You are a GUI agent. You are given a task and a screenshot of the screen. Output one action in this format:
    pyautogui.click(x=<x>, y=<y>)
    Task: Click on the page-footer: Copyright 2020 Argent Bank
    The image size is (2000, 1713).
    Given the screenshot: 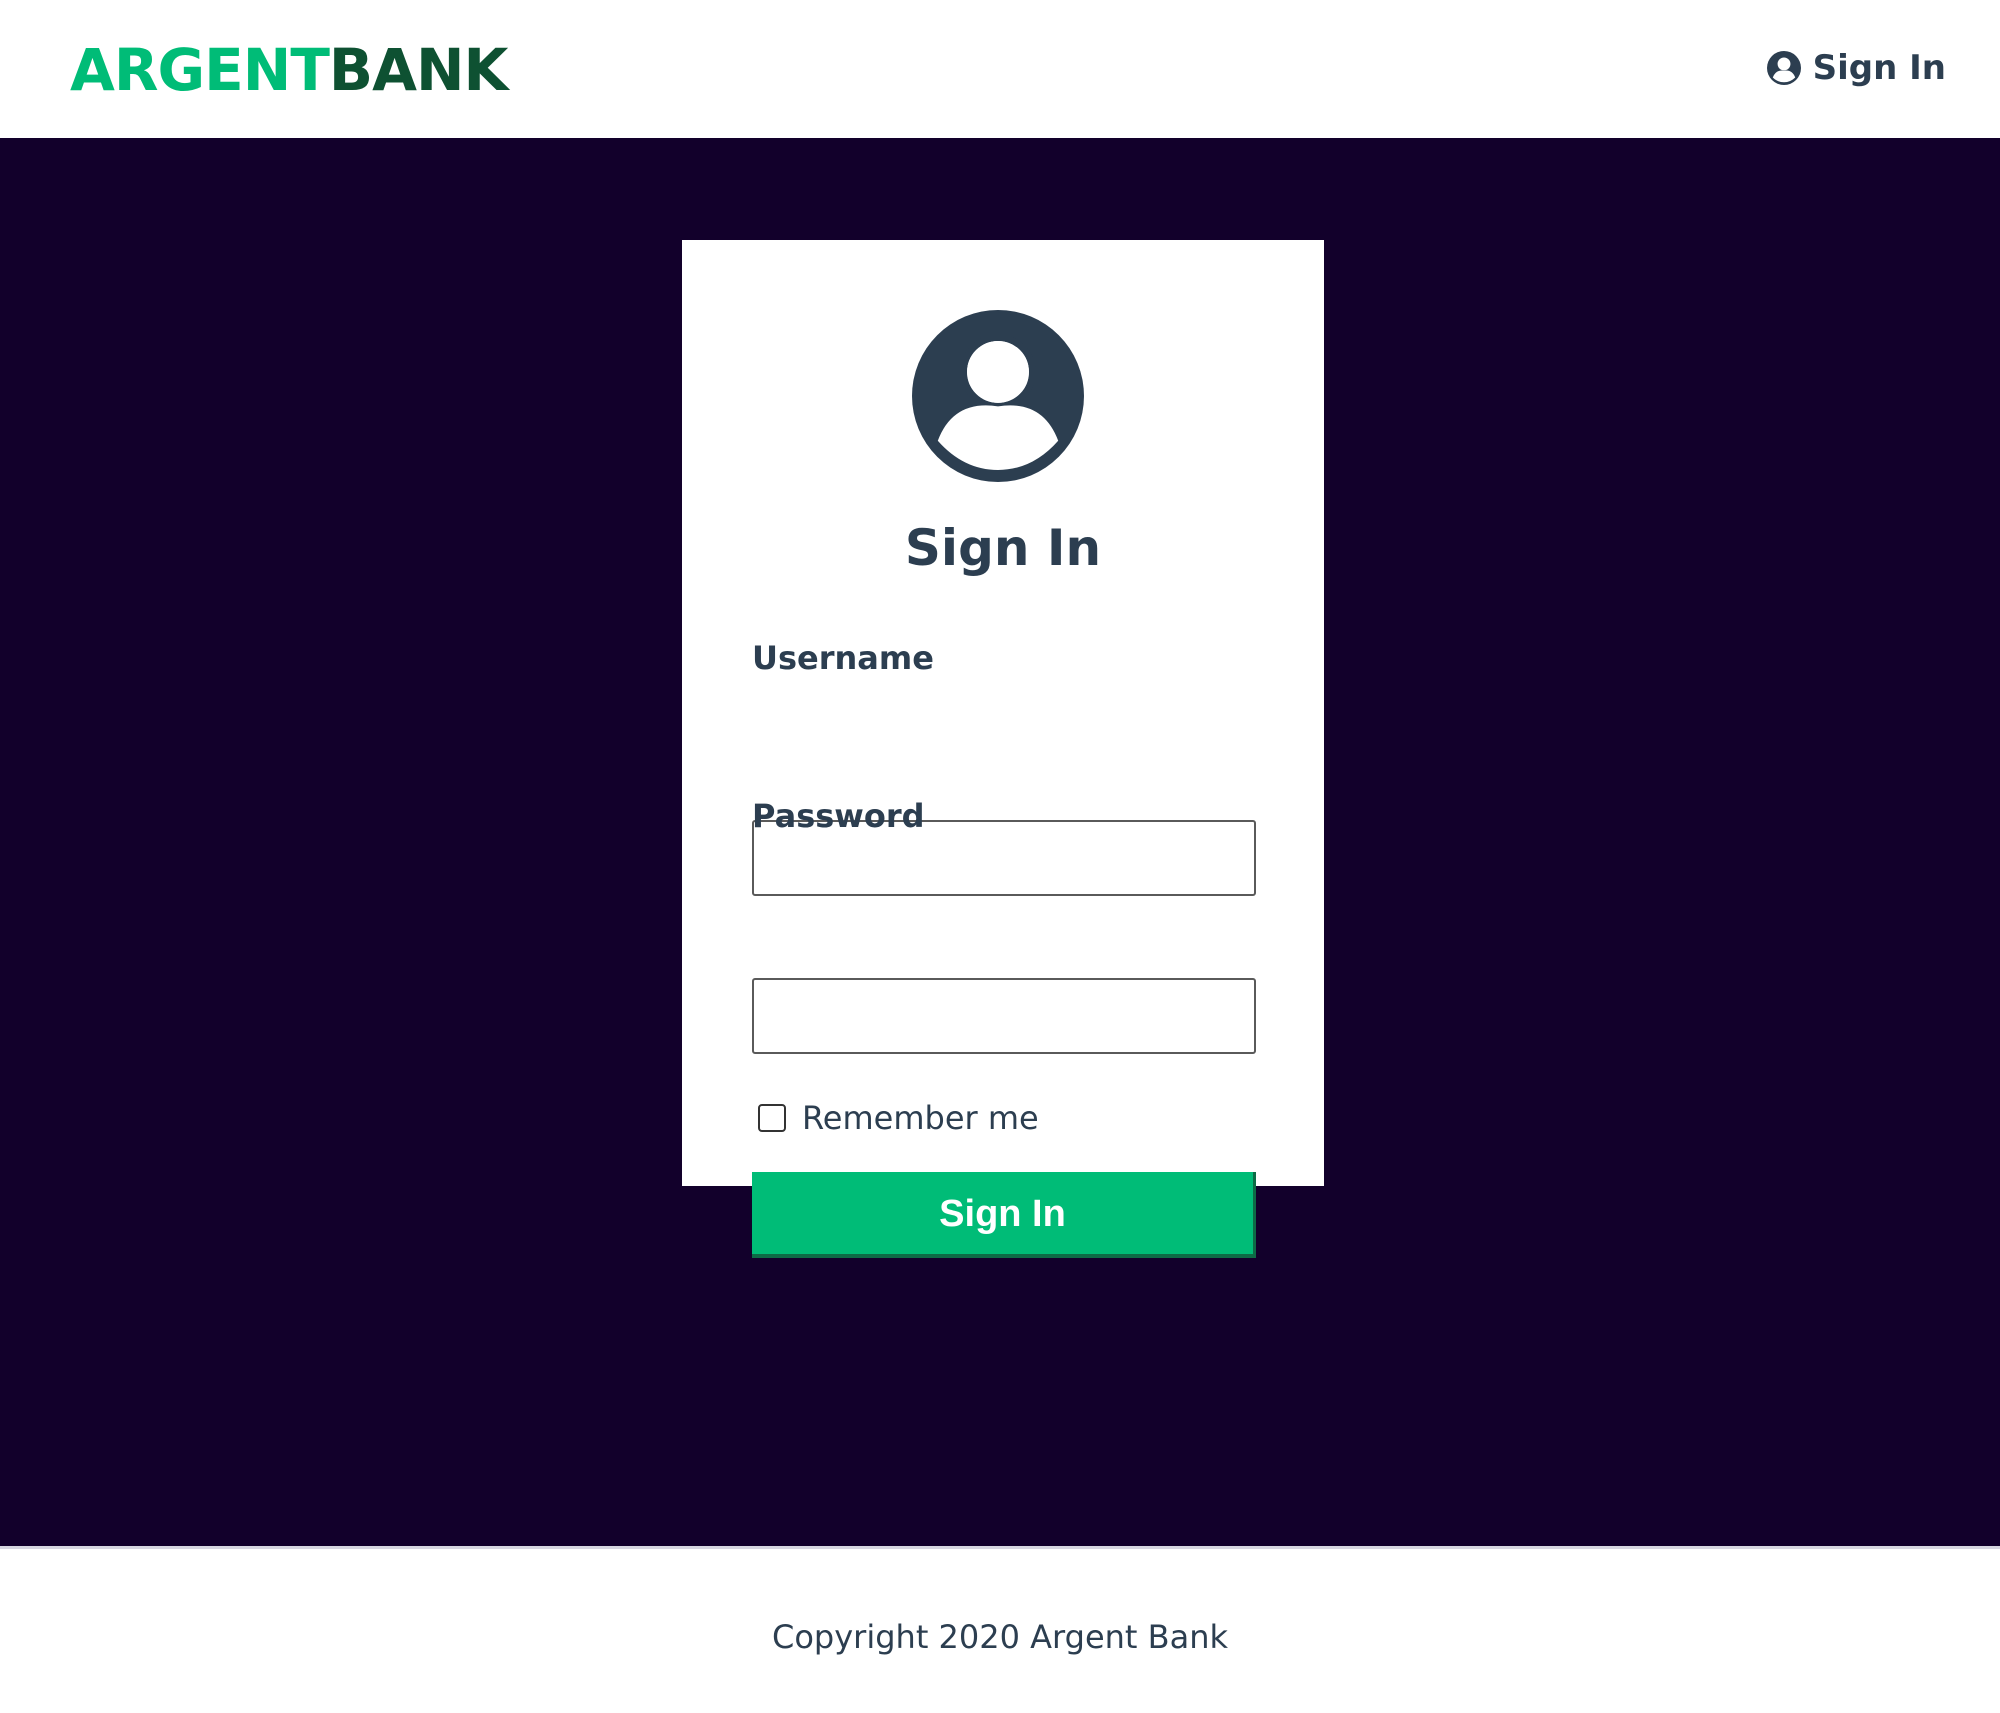 What is the action you would take?
    pyautogui.click(x=1000, y=1629)
    